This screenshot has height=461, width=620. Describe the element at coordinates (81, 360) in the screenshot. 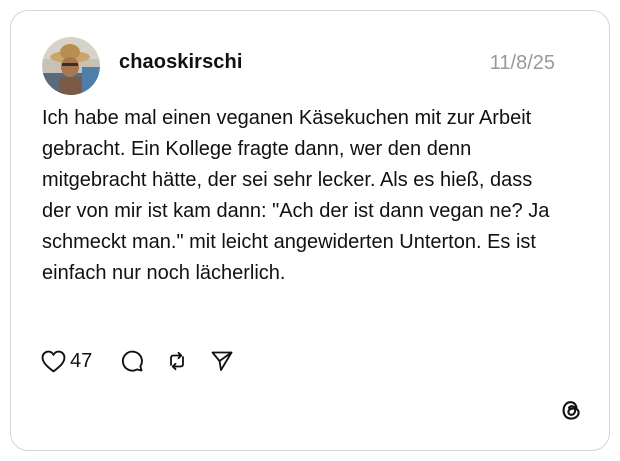

I see `like-count: 47` at that location.